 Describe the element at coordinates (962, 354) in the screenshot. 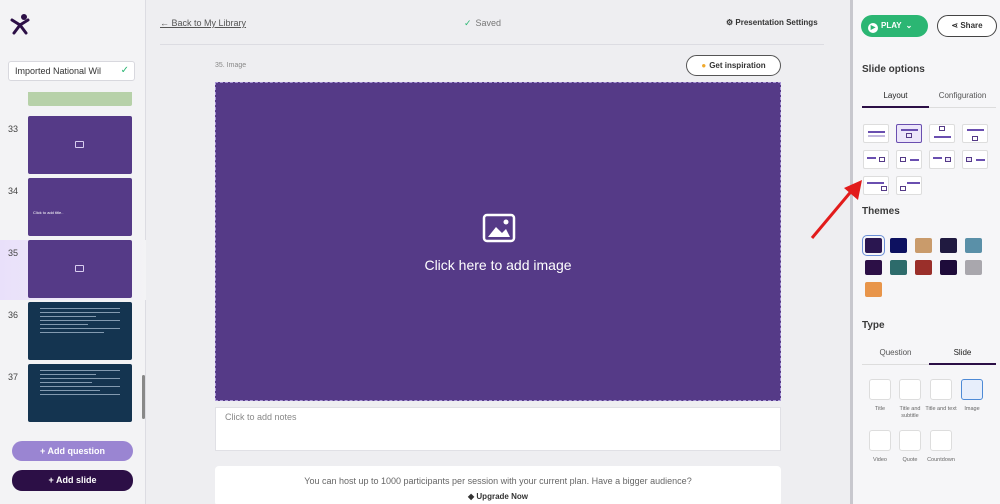

I see `tab-slide: Slide` at that location.